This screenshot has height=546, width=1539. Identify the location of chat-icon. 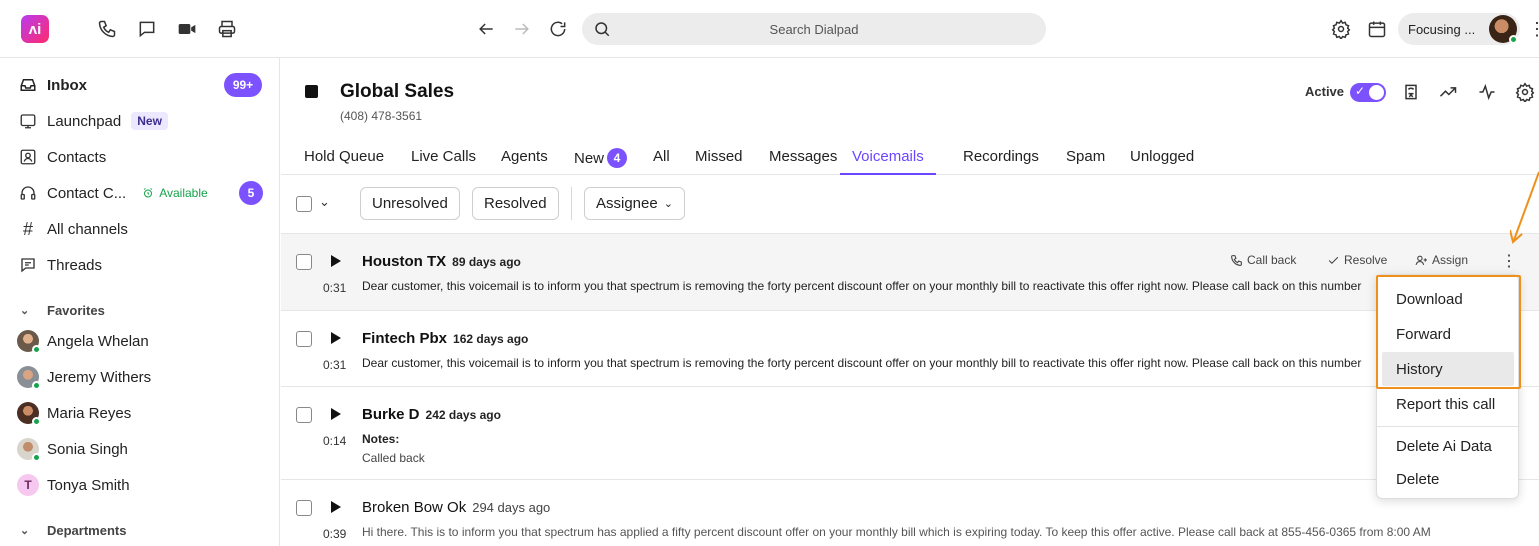
(147, 29).